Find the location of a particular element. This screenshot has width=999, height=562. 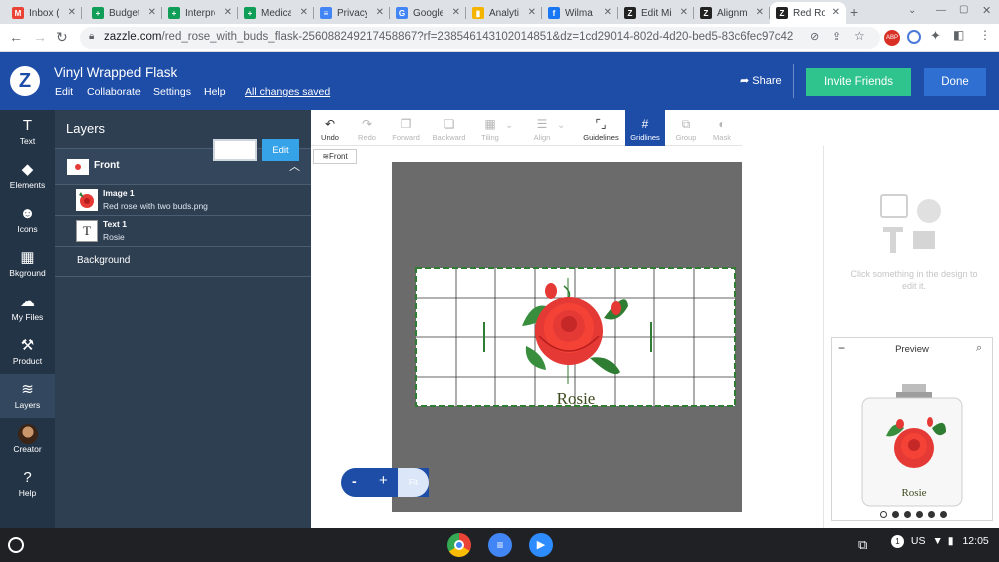

extensions-puzzle-icon: ✦ is located at coordinates (935, 36).